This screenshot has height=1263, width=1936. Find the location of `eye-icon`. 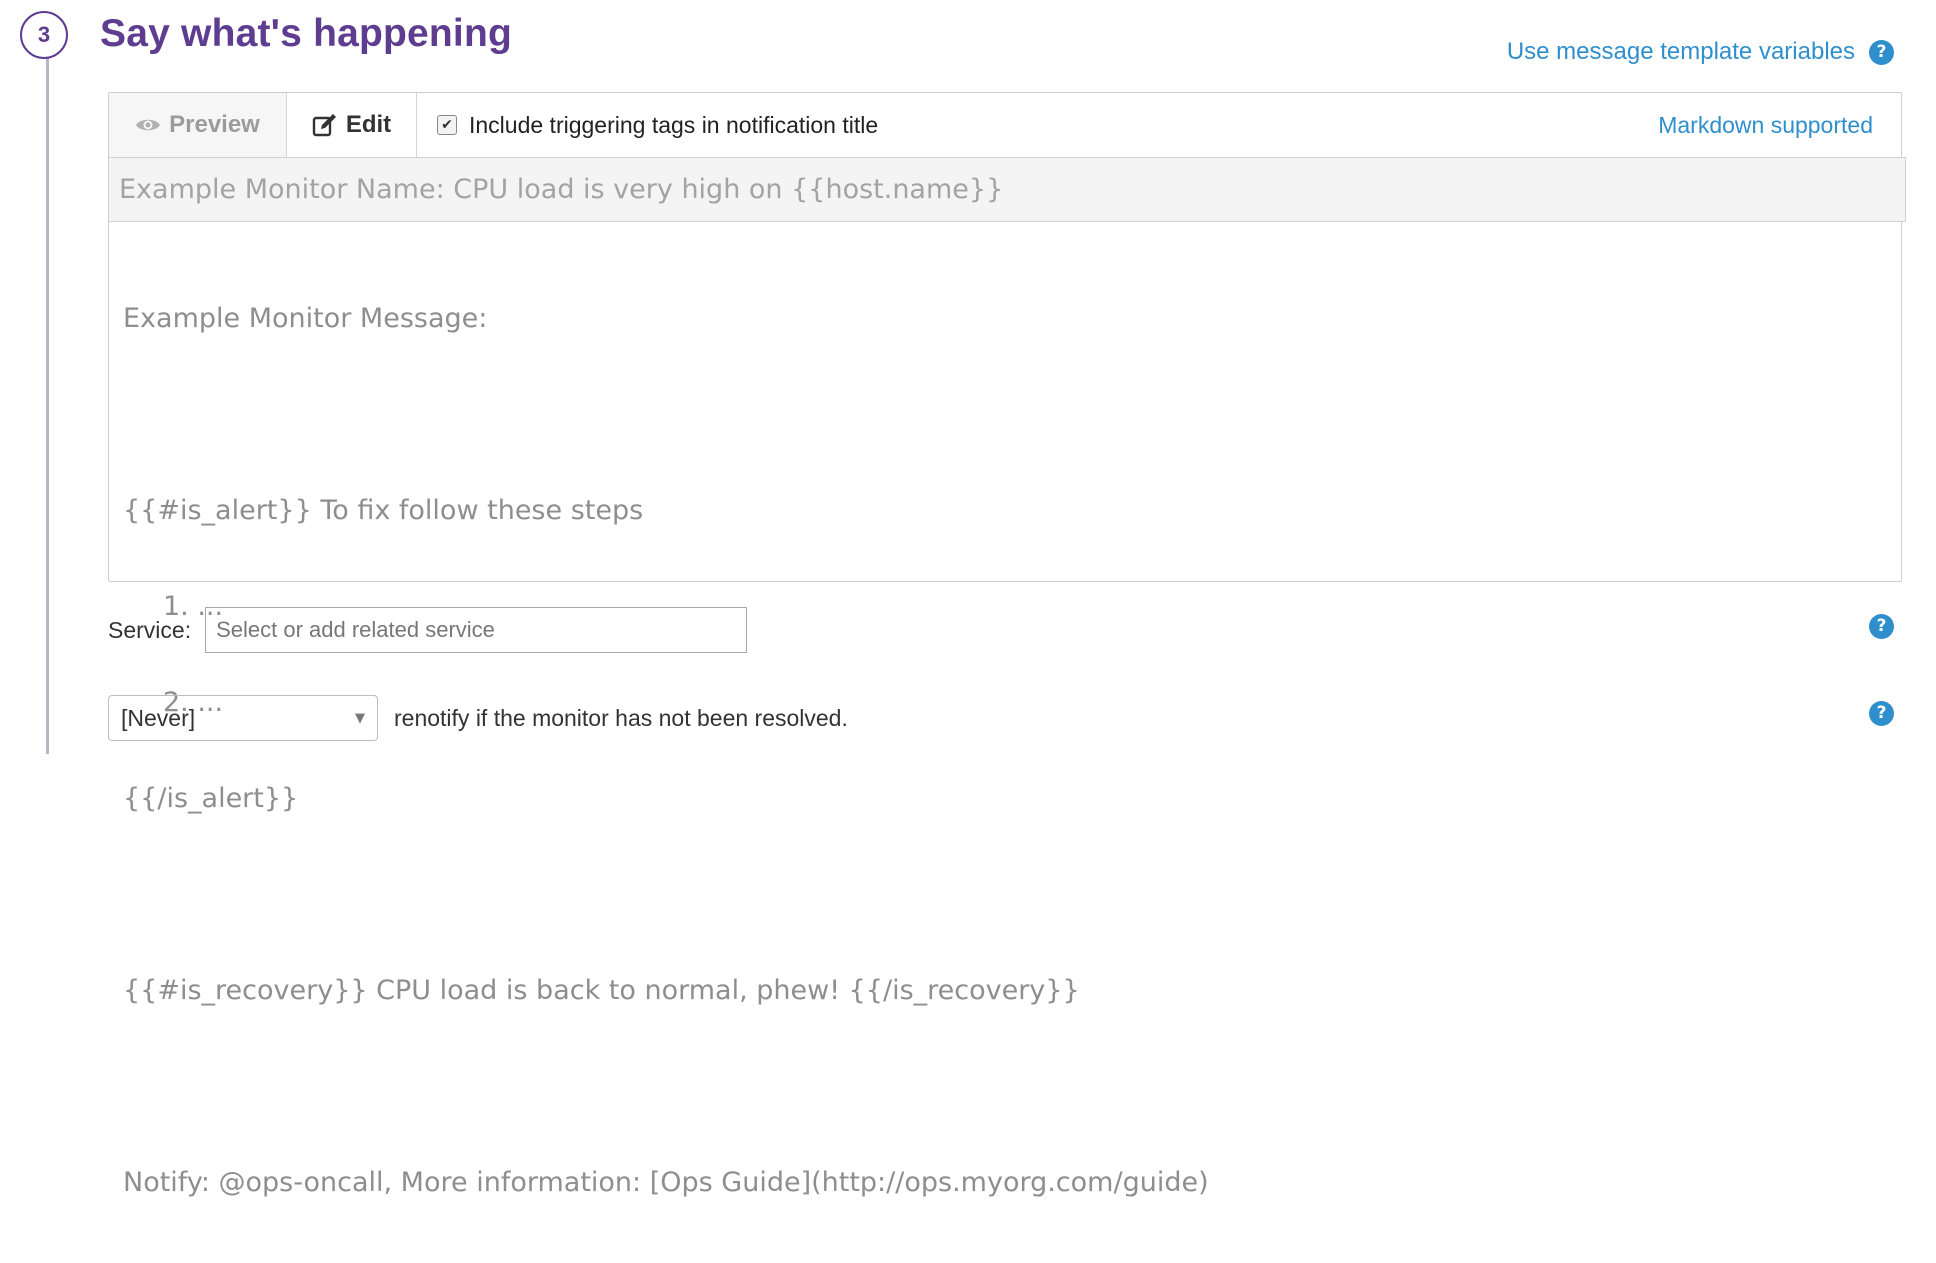

eye-icon is located at coordinates (148, 125).